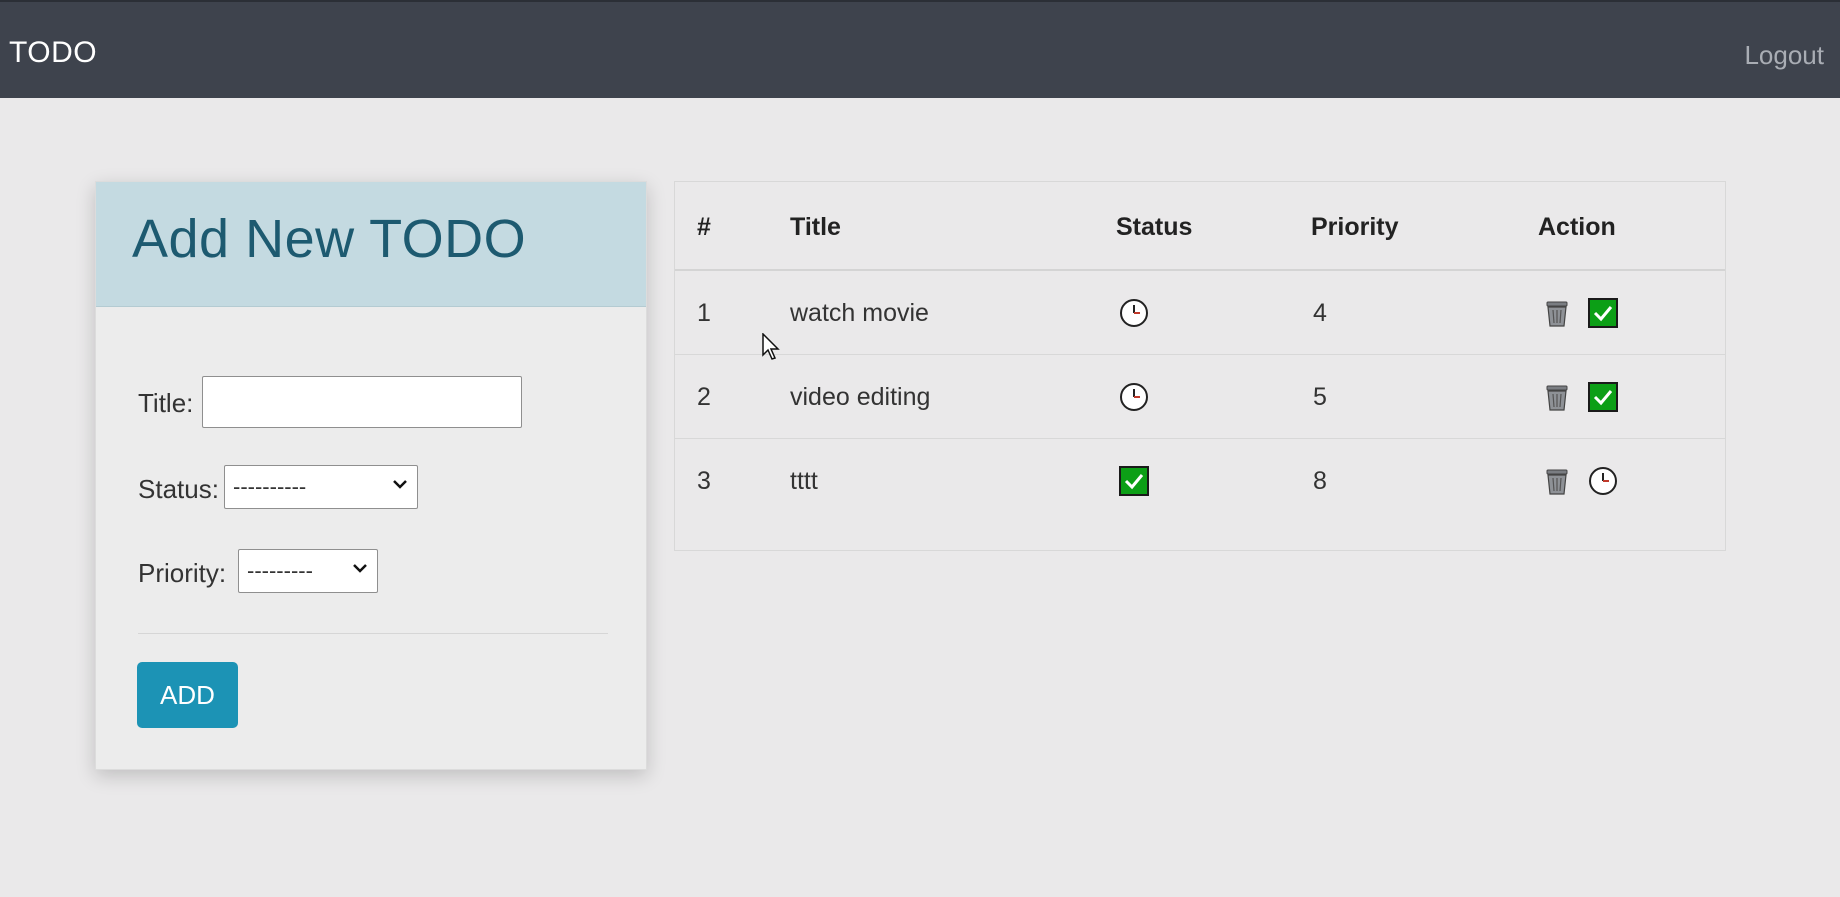 This screenshot has width=1840, height=897. Describe the element at coordinates (1320, 397) in the screenshot. I see `row-priority: 5` at that location.